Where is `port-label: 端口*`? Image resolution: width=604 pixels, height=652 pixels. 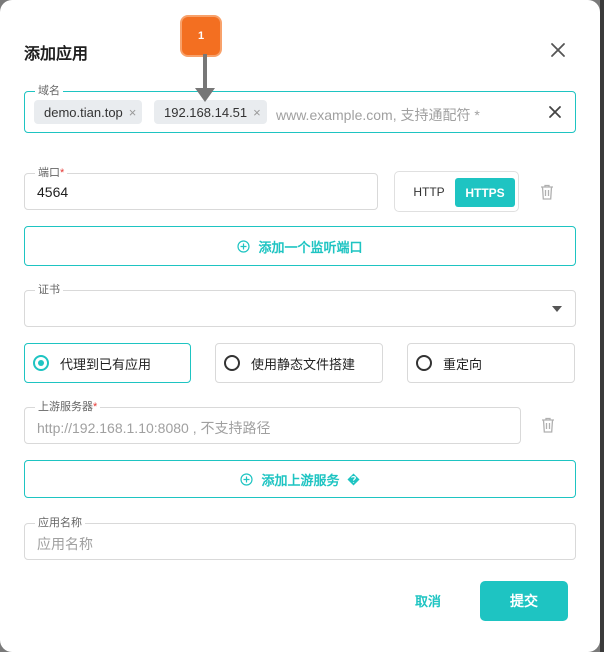 port-label: 端口* is located at coordinates (51, 173).